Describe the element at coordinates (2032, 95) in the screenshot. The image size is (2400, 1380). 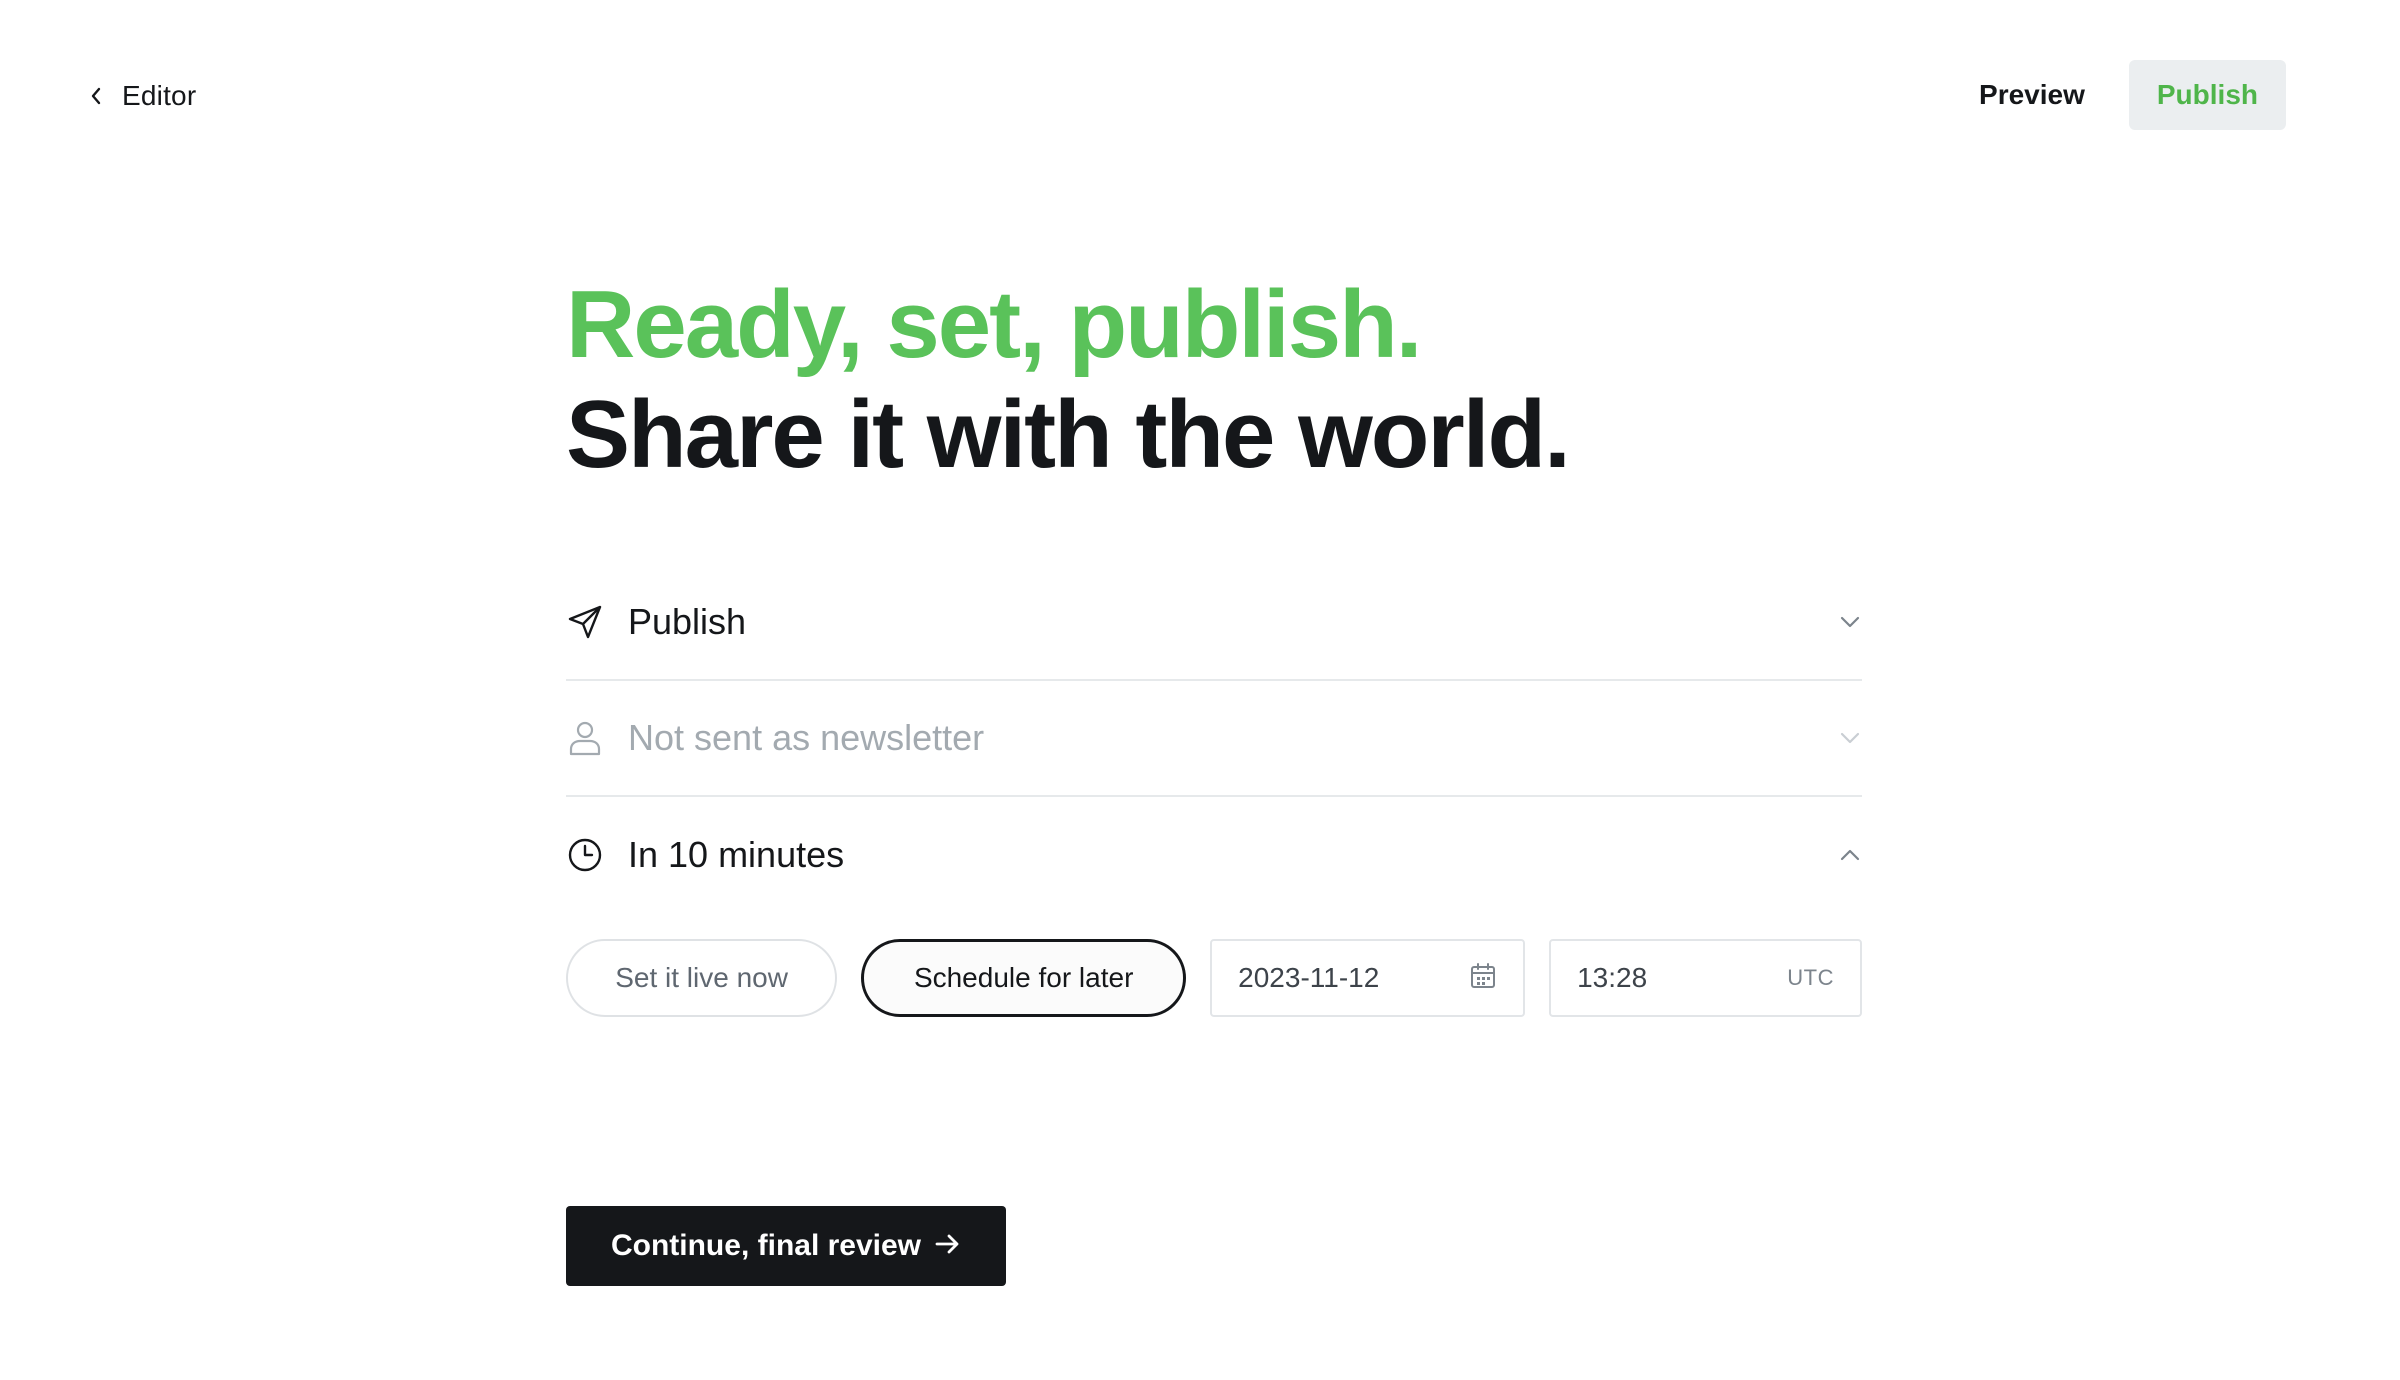
I see `preview-button: Preview` at that location.